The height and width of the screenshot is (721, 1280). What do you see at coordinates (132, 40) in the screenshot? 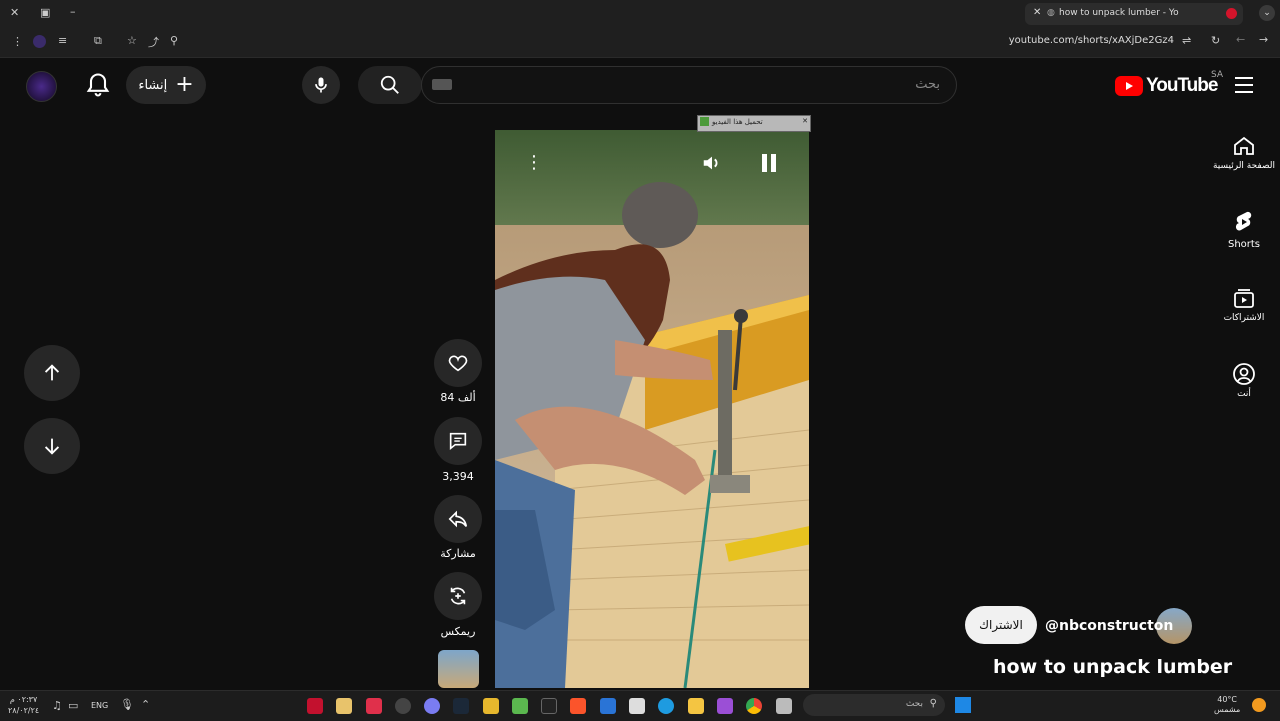
I see `bookmark-star-icon: ☆` at bounding box center [132, 40].